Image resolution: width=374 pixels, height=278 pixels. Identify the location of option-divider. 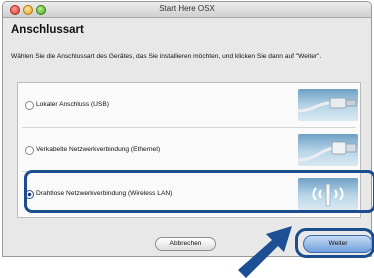
(189, 127).